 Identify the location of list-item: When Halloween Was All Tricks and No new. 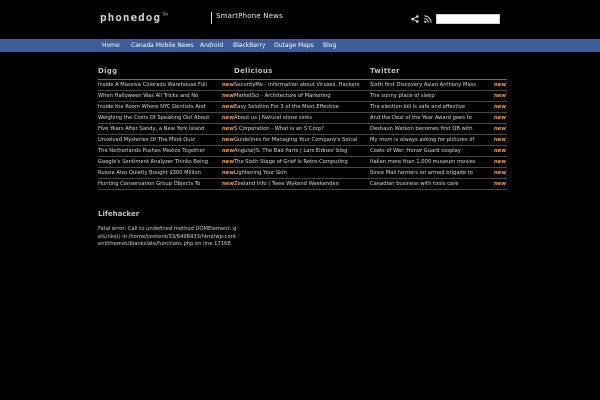
(166, 96).